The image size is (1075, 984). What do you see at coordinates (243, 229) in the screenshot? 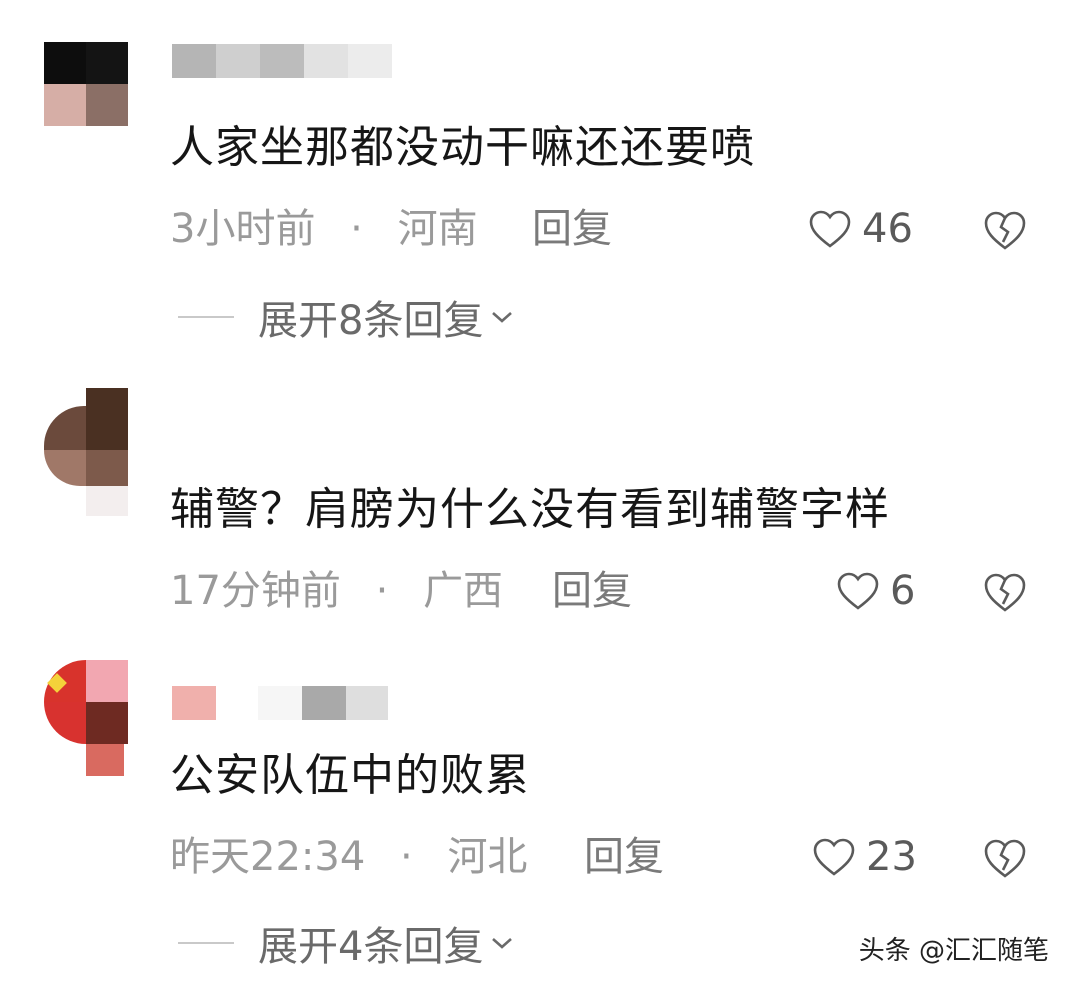
I see `comment-time: 3小时前` at bounding box center [243, 229].